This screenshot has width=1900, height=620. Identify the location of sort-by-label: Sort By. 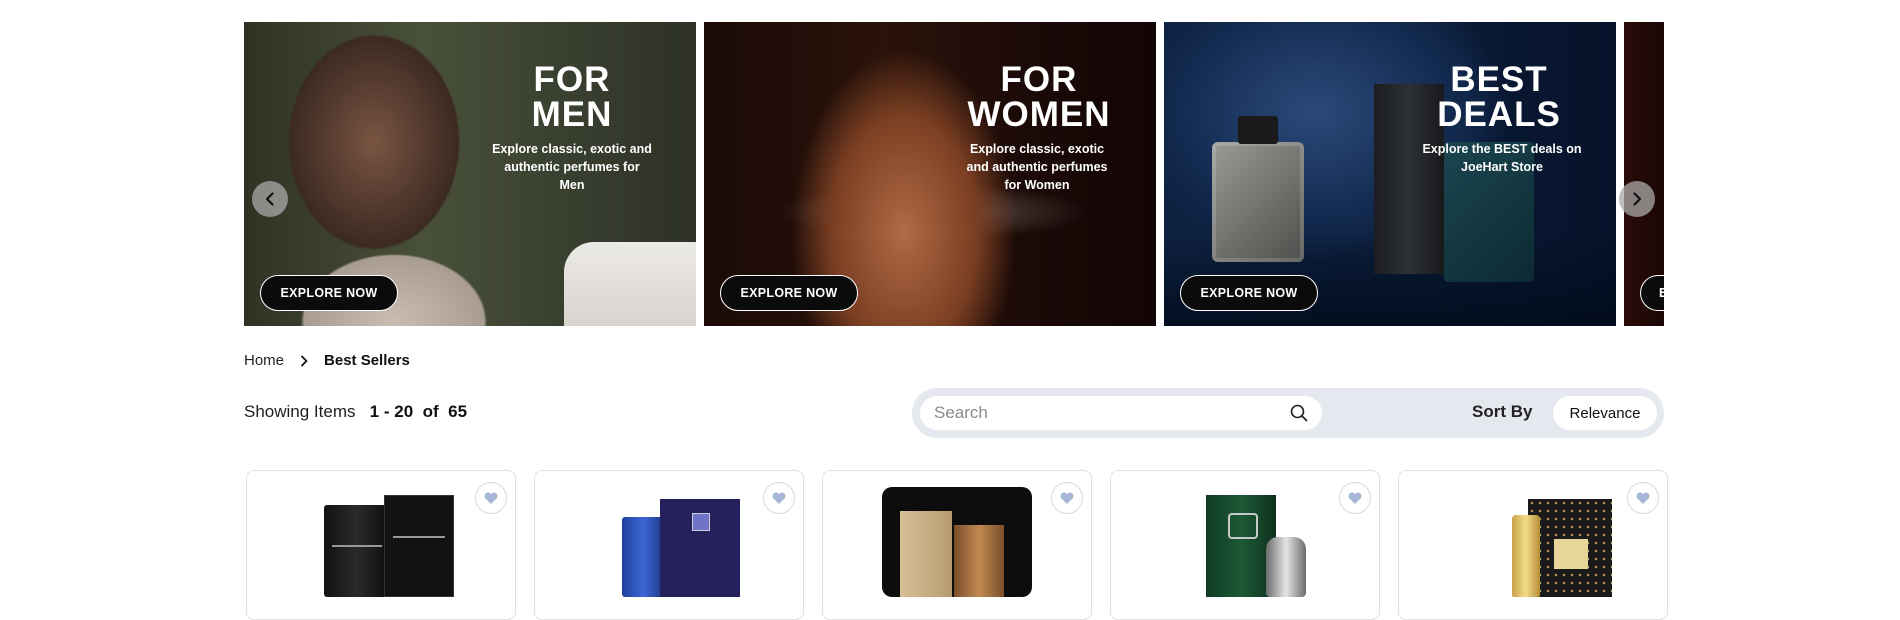
(1502, 411).